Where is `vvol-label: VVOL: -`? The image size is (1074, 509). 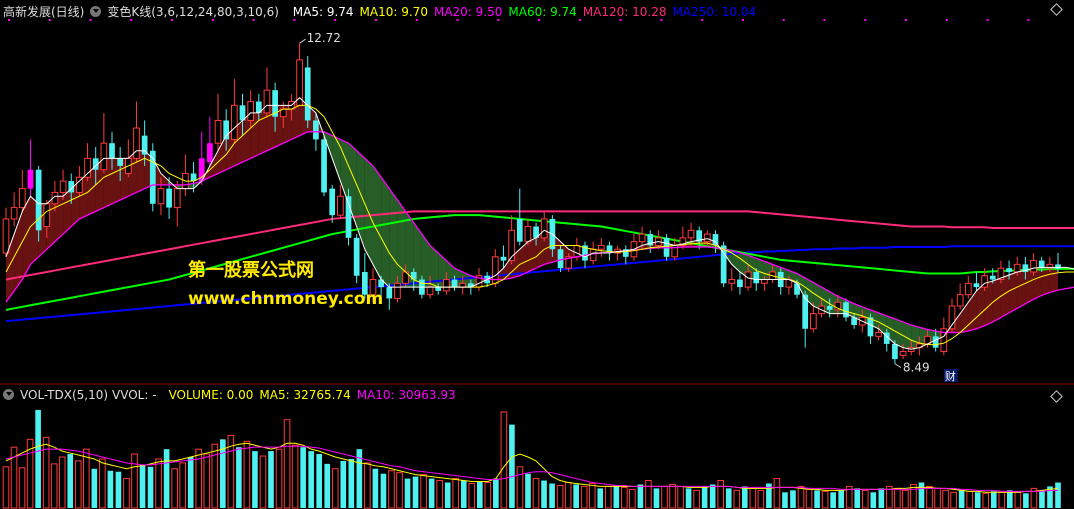
vvol-label: VVOL: - is located at coordinates (134, 395).